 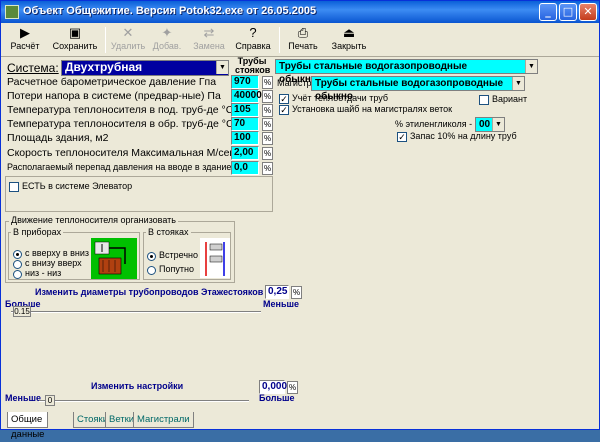 What do you see at coordinates (23, 398) in the screenshot?
I see `settings-less-label: Меньше` at bounding box center [23, 398].